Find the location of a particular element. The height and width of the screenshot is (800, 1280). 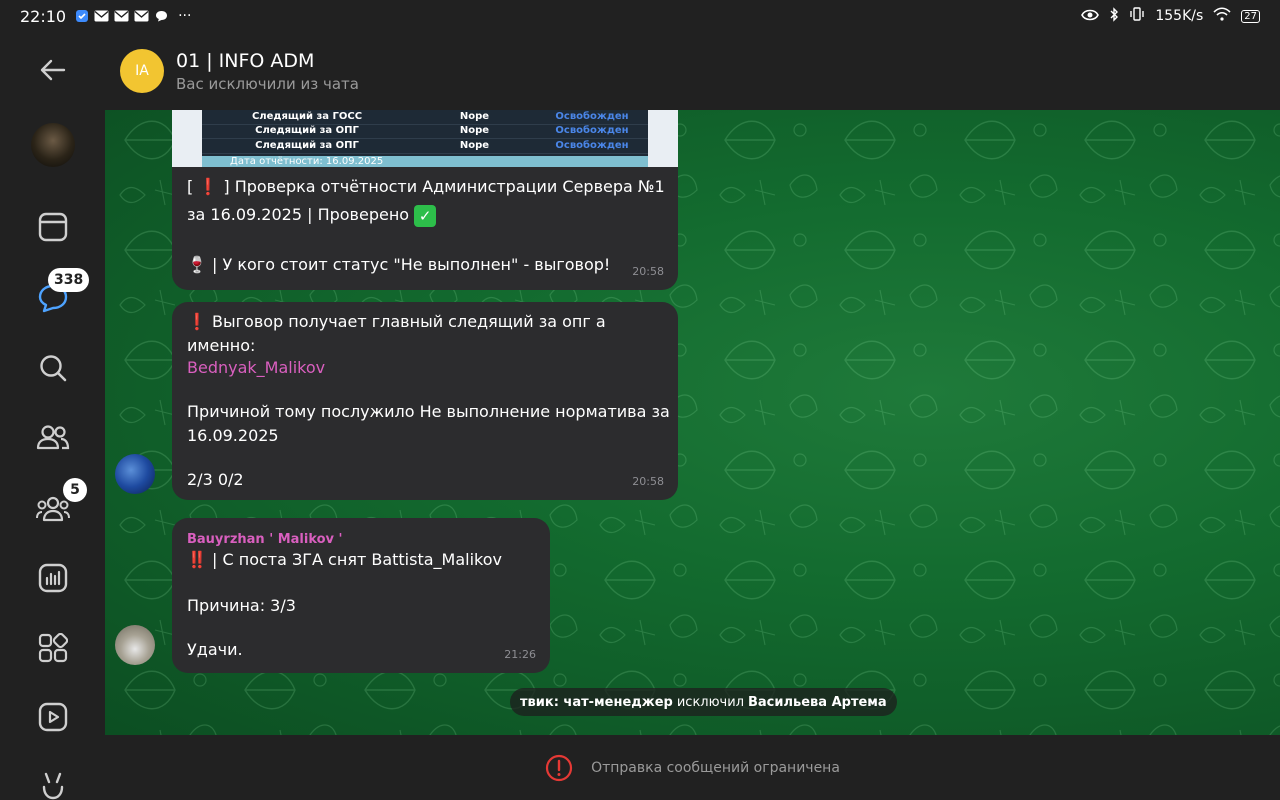

battery-indicator: 27 is located at coordinates (1250, 16).